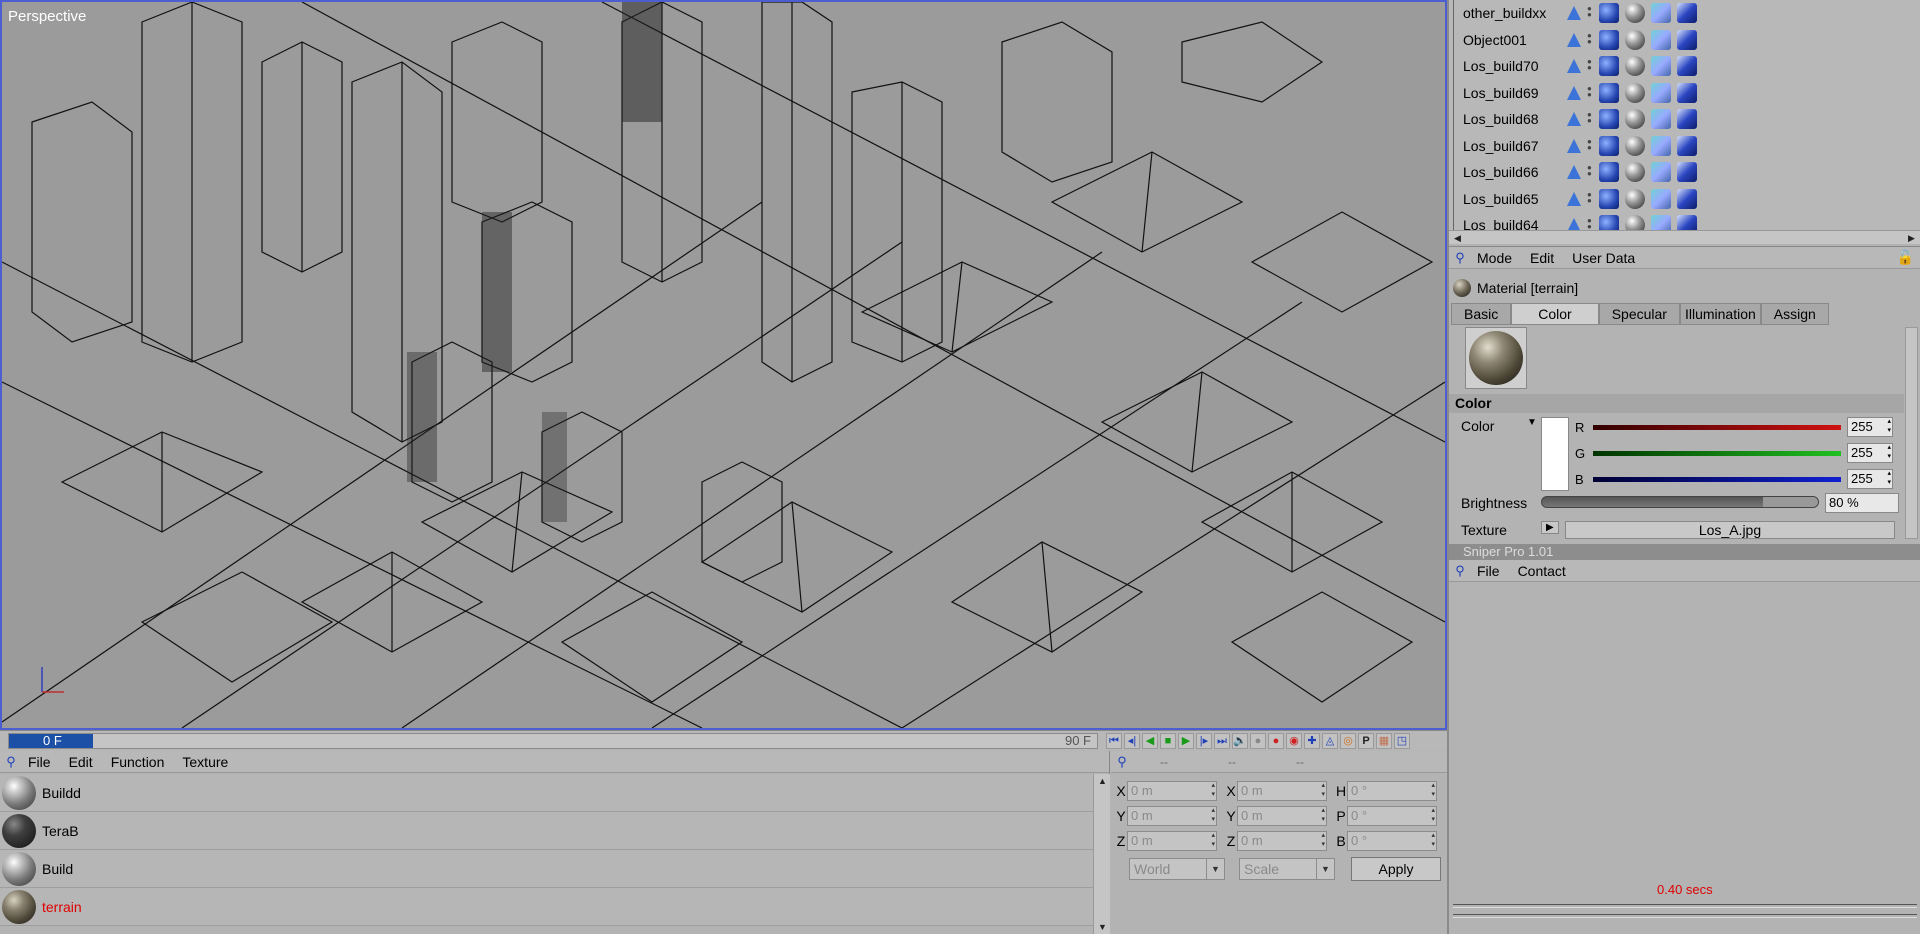 The width and height of the screenshot is (1920, 934). I want to click on object-row: Los_build68 ● ●, so click(1684, 119).